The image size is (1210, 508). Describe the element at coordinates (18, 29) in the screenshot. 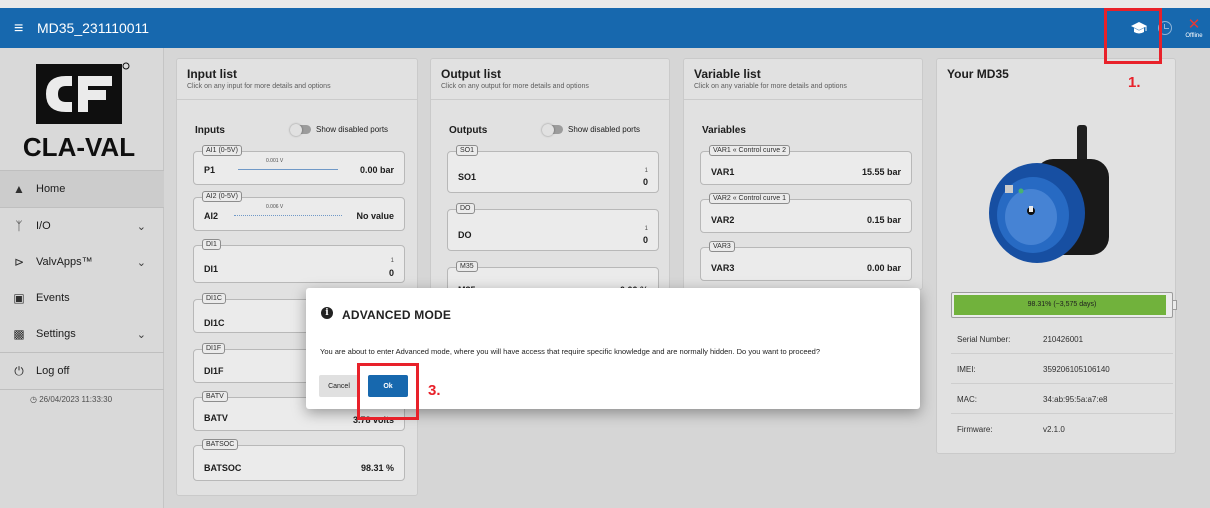

I see `menu-icon: ≡` at that location.